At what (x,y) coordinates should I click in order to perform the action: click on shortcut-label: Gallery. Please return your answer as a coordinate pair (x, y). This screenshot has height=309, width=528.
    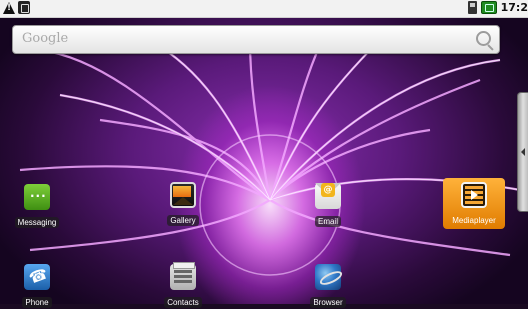
    Looking at the image, I should click on (183, 220).